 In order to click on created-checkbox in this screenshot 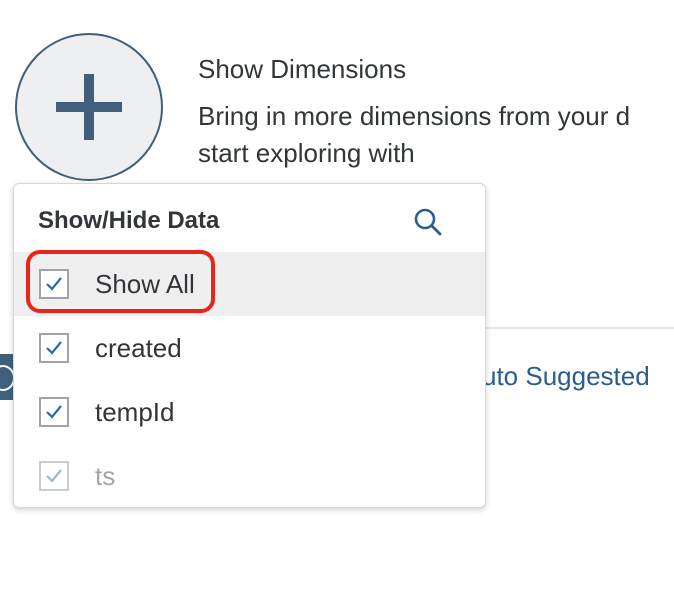, I will do `click(54, 348)`.